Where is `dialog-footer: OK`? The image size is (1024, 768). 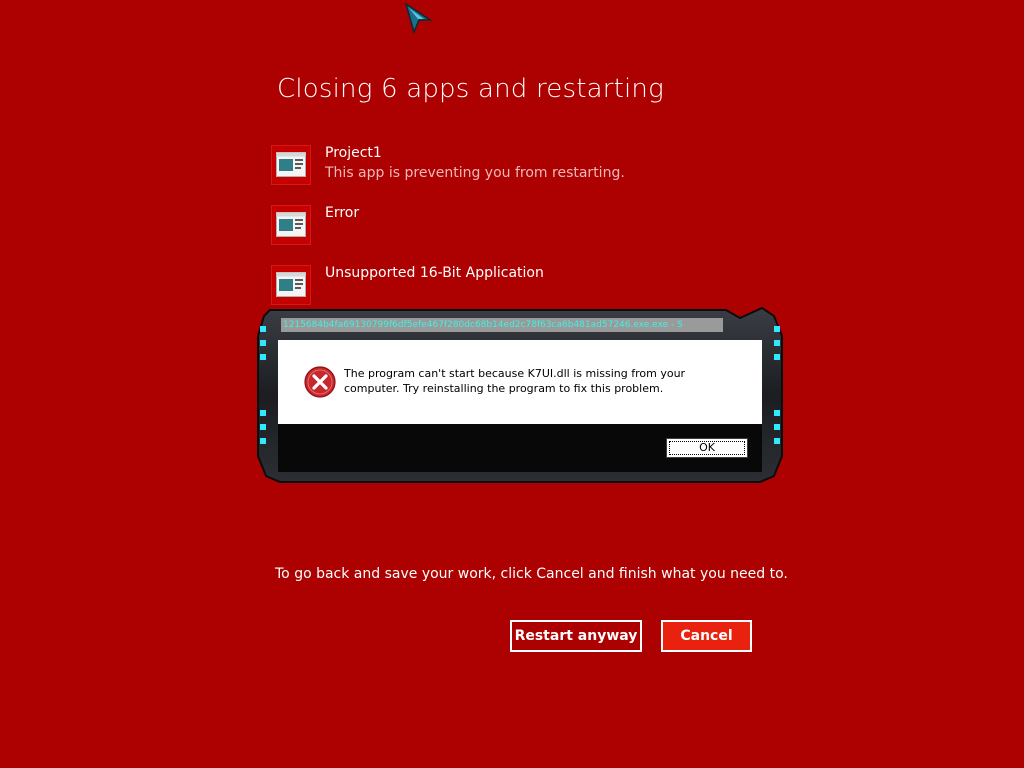
dialog-footer: OK is located at coordinates (520, 448).